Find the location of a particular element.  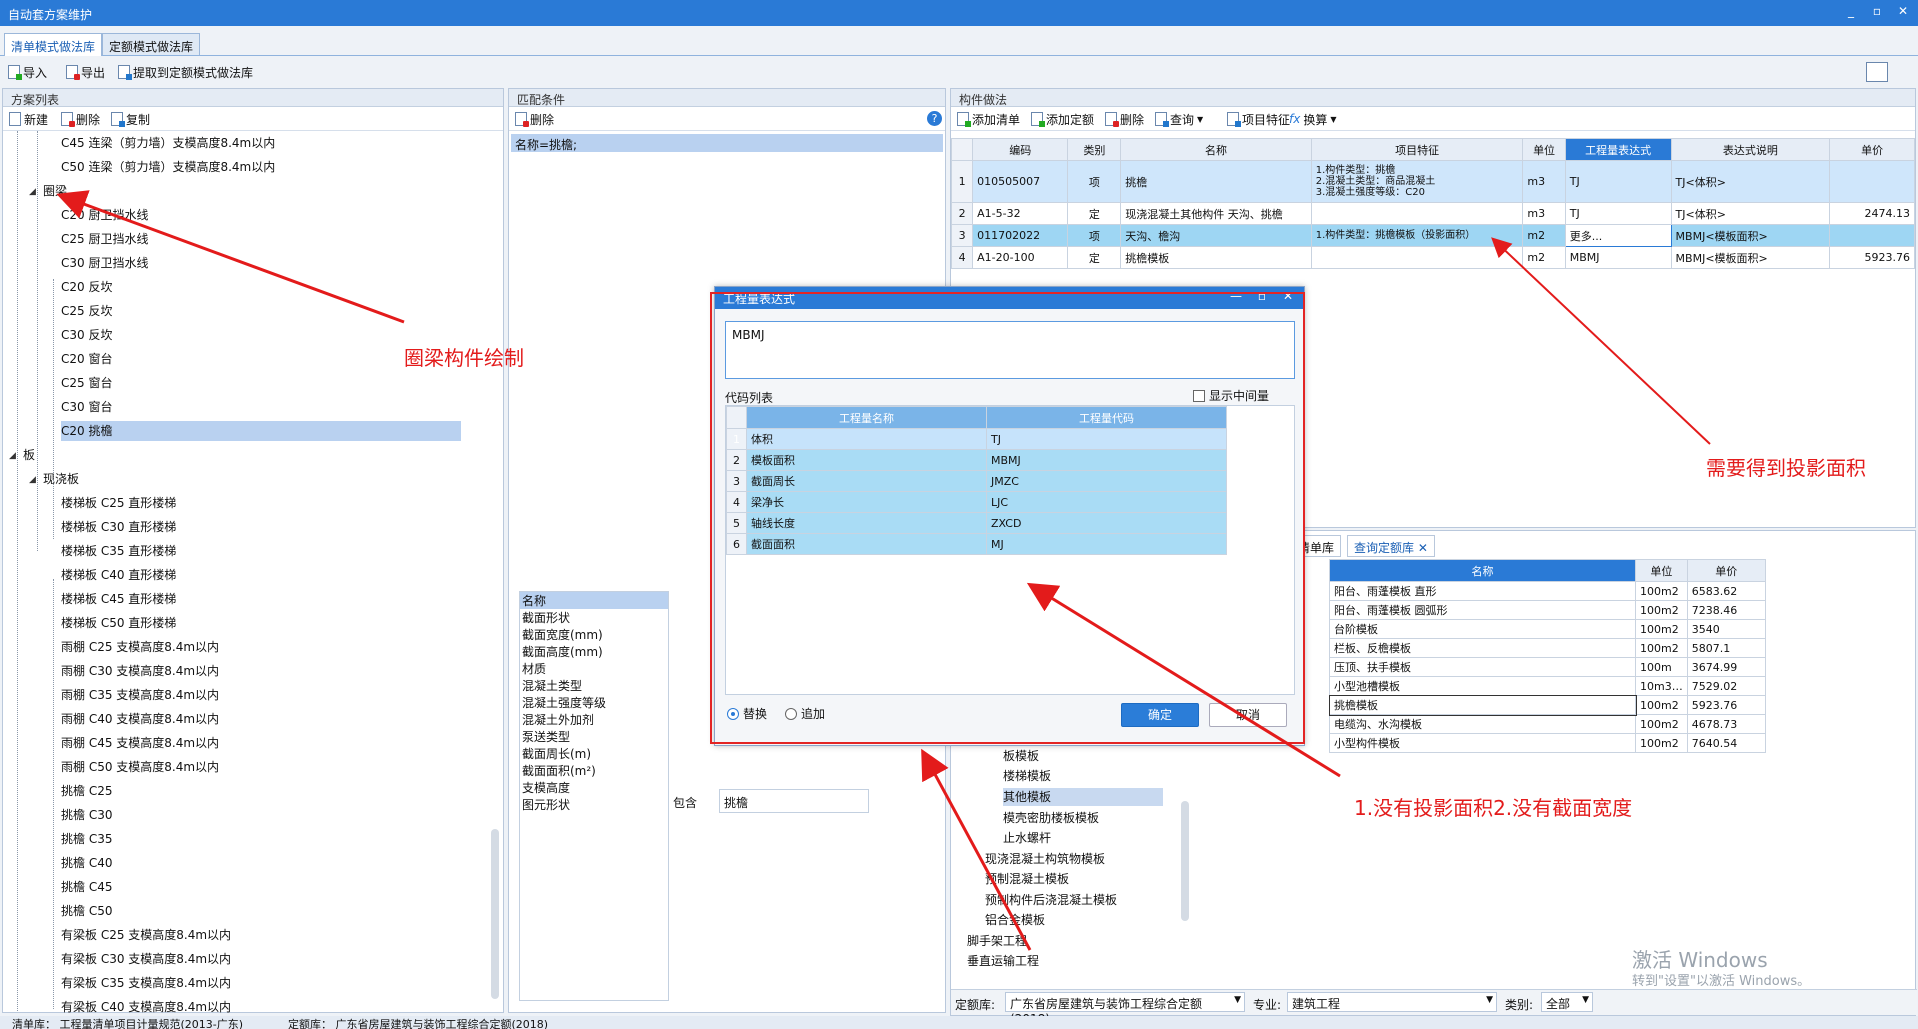

watermark-subtitle: 转到"设置"以激活 Windows。 is located at coordinates (1721, 981).